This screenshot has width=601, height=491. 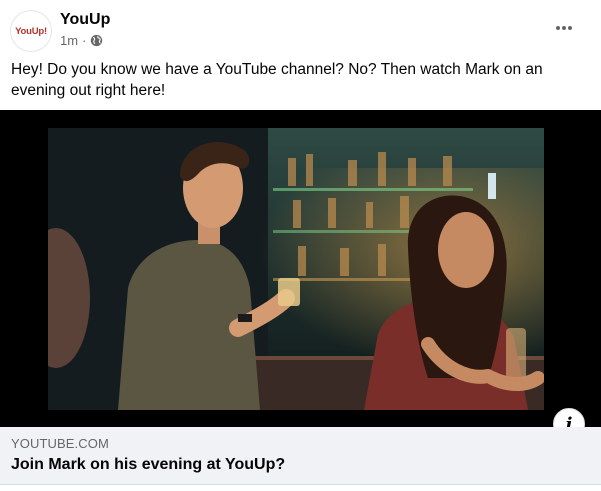 I want to click on link-title: Join Mark on his evening at YouUp?, so click(x=148, y=465).